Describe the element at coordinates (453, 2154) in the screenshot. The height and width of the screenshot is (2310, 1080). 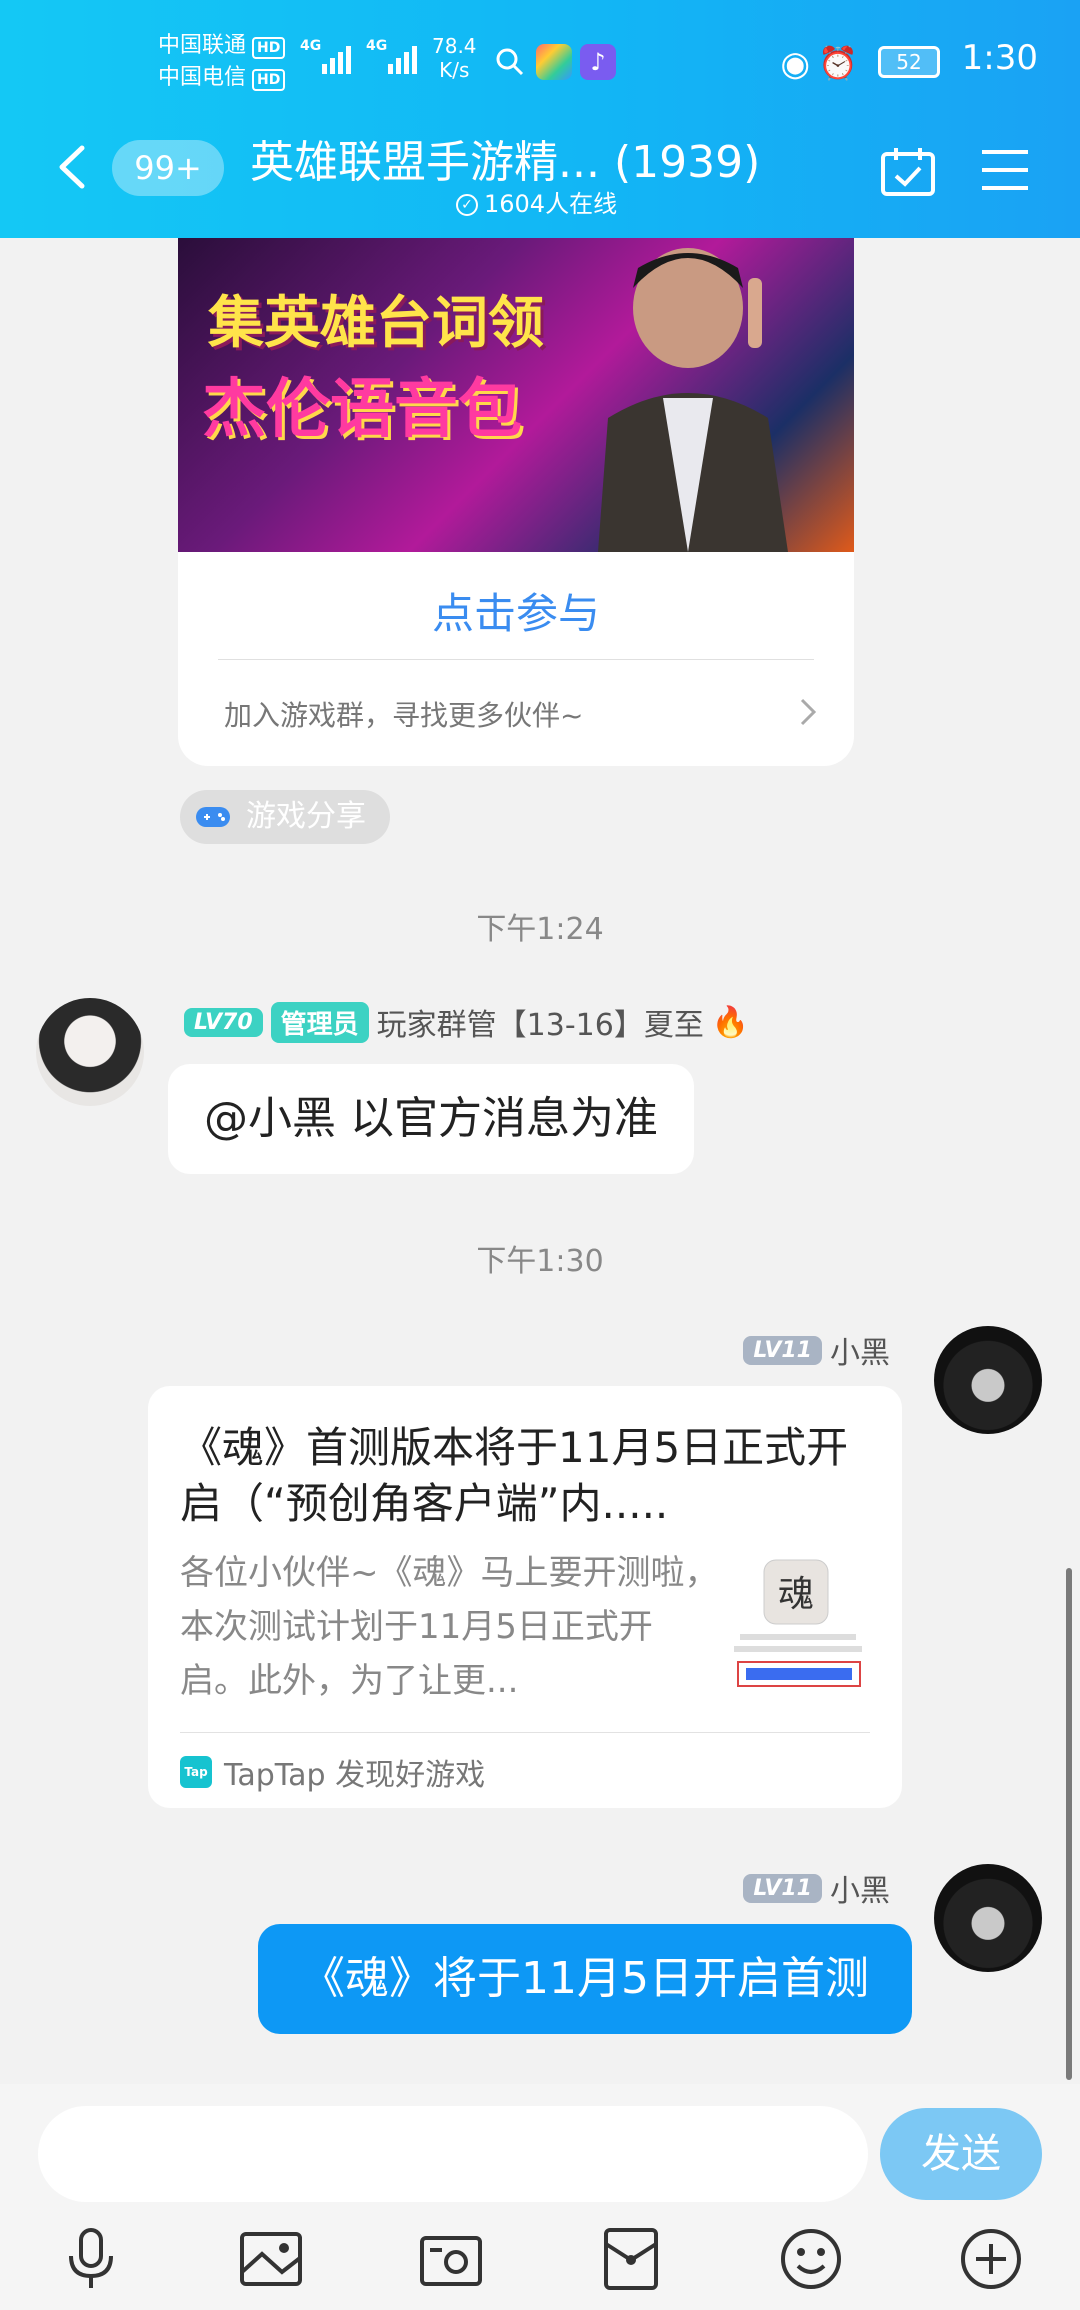
I see `message-input` at that location.